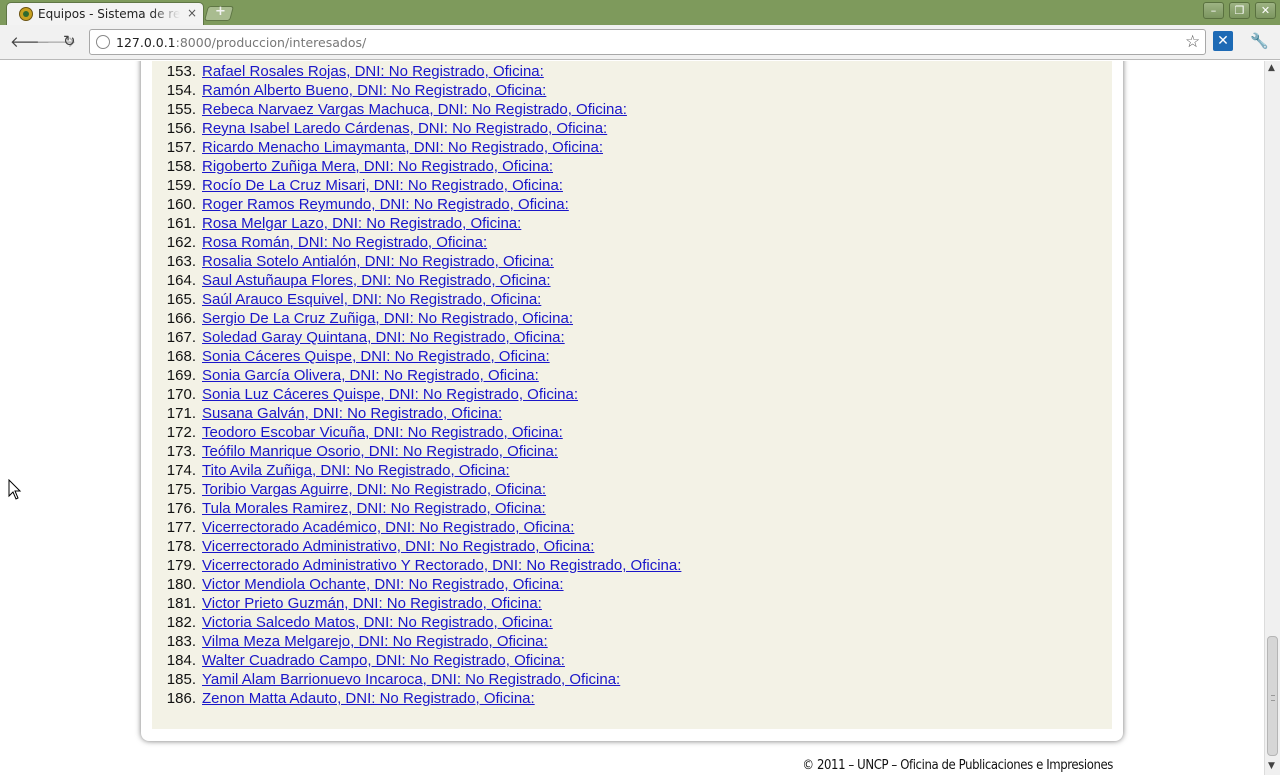 The width and height of the screenshot is (1280, 775). Describe the element at coordinates (1271, 68) in the screenshot. I see `scroll-up-icon: ▲` at that location.